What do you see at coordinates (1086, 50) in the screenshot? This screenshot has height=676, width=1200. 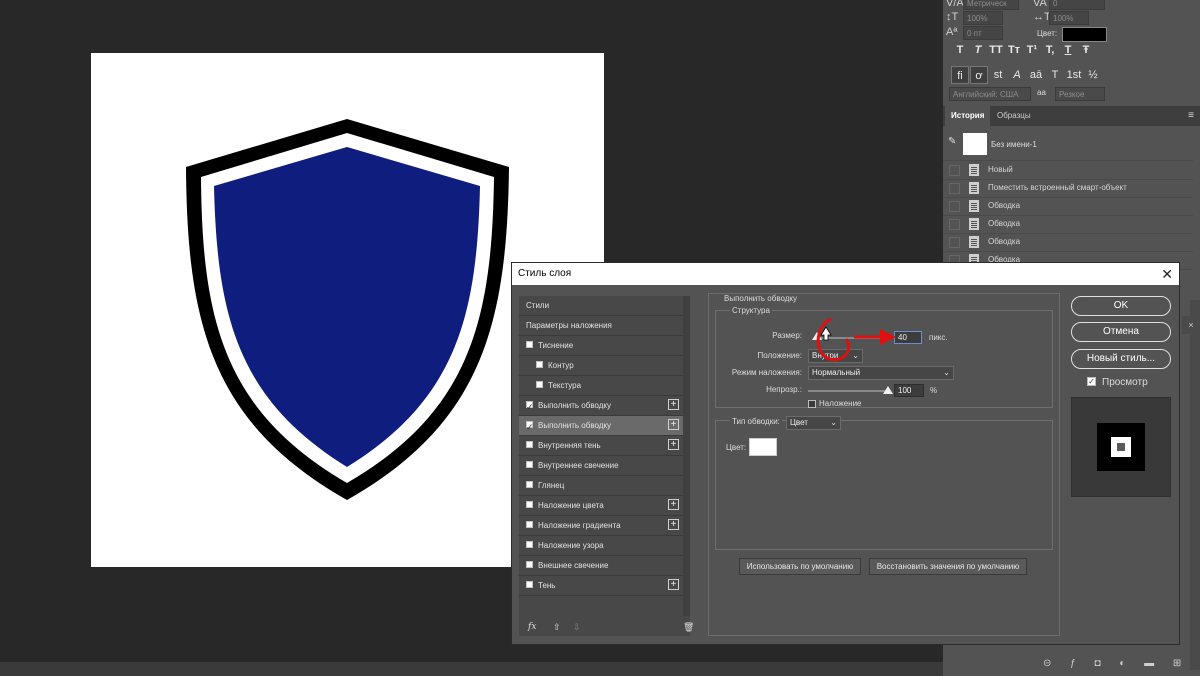 I see `strikethrough-button: Ŧ` at bounding box center [1086, 50].